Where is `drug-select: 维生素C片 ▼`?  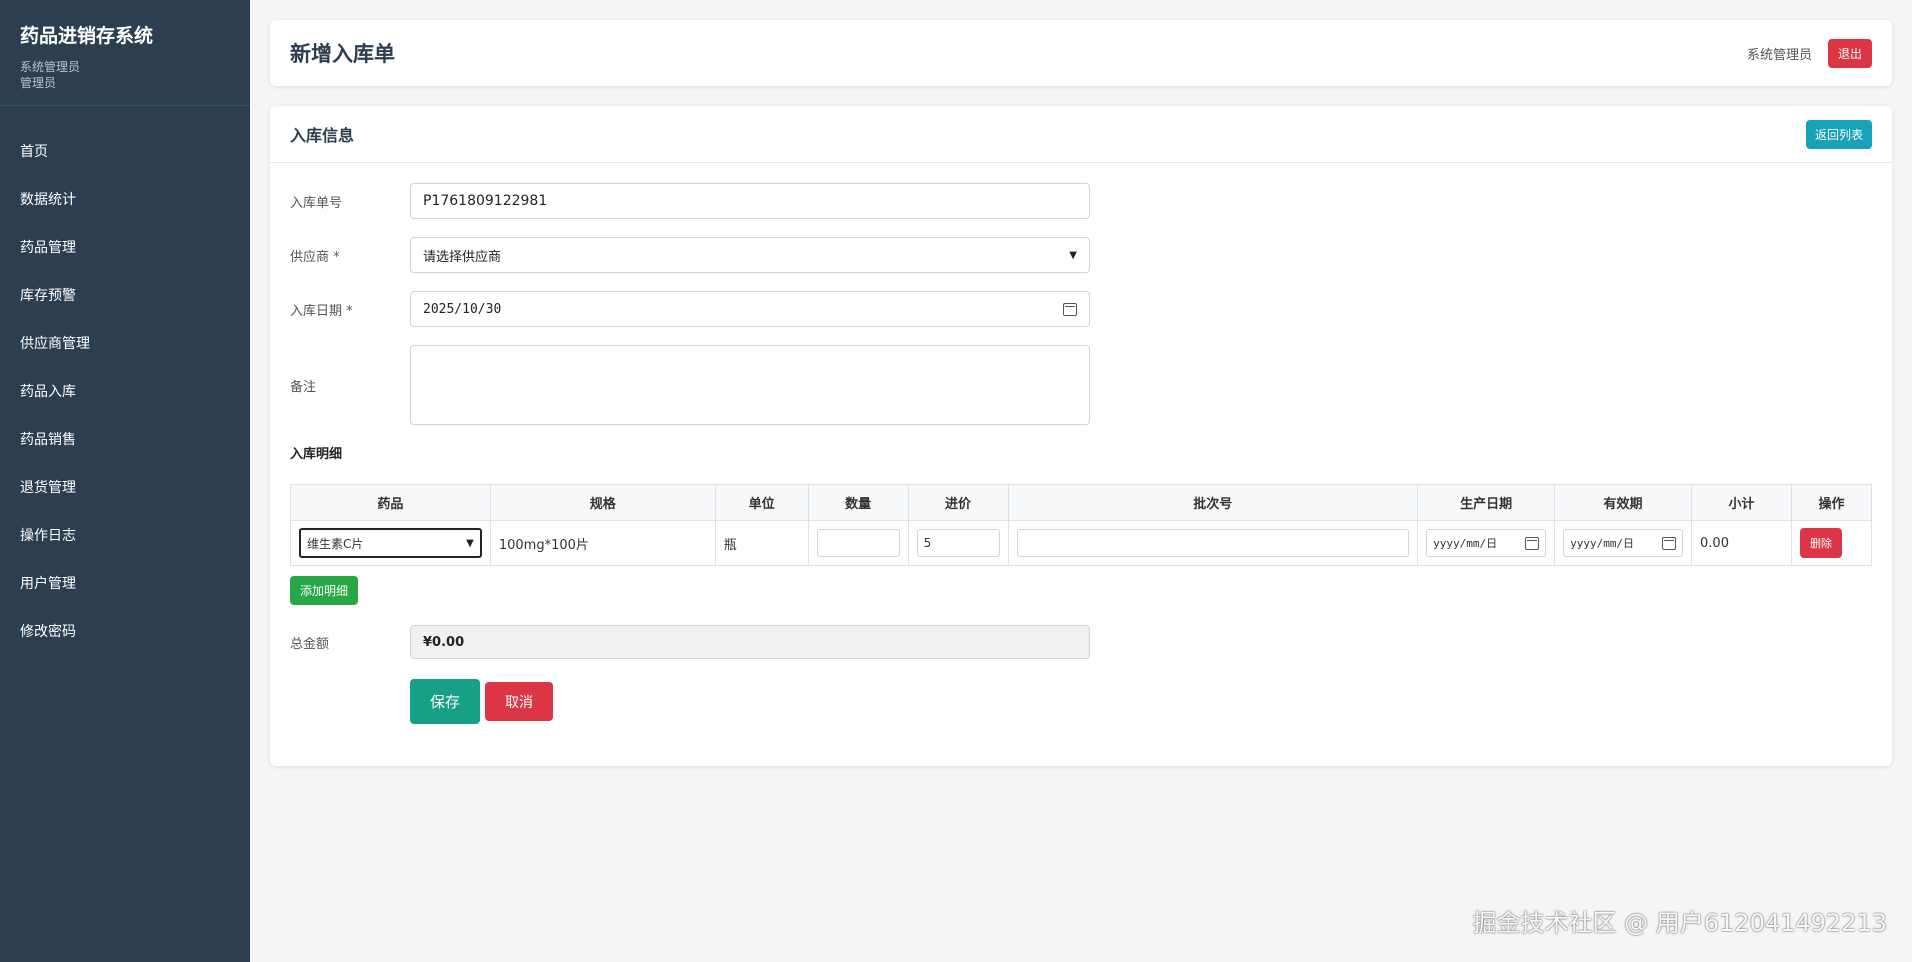
drug-select: 维生素C片 ▼ is located at coordinates (390, 543).